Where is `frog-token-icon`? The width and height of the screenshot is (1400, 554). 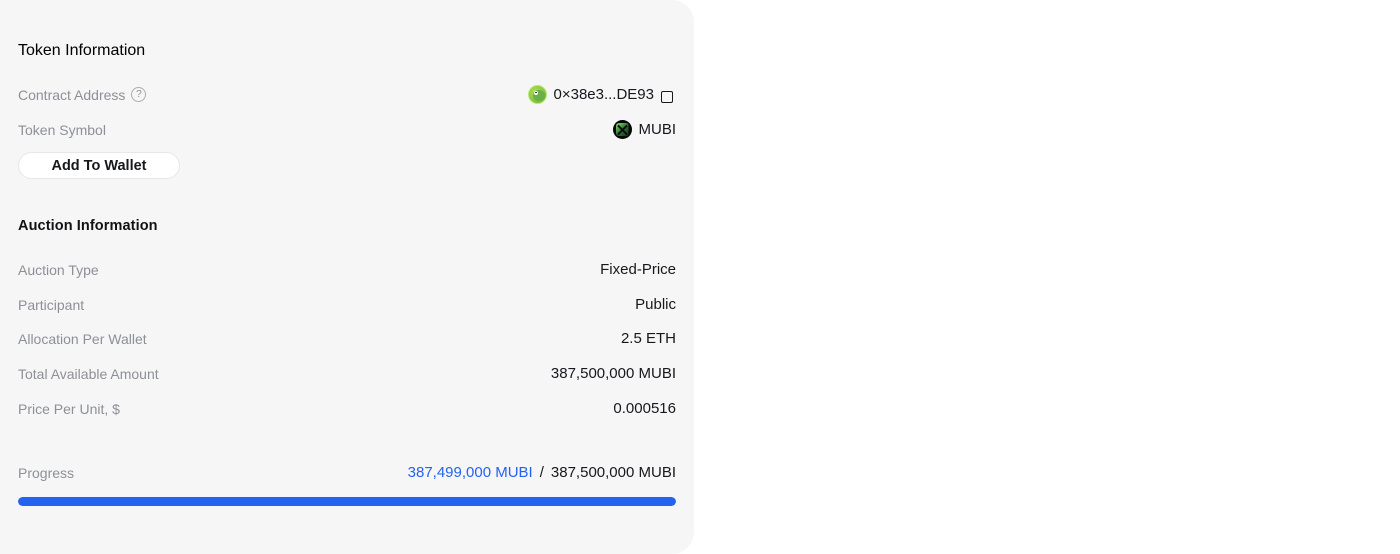
frog-token-icon is located at coordinates (537, 94).